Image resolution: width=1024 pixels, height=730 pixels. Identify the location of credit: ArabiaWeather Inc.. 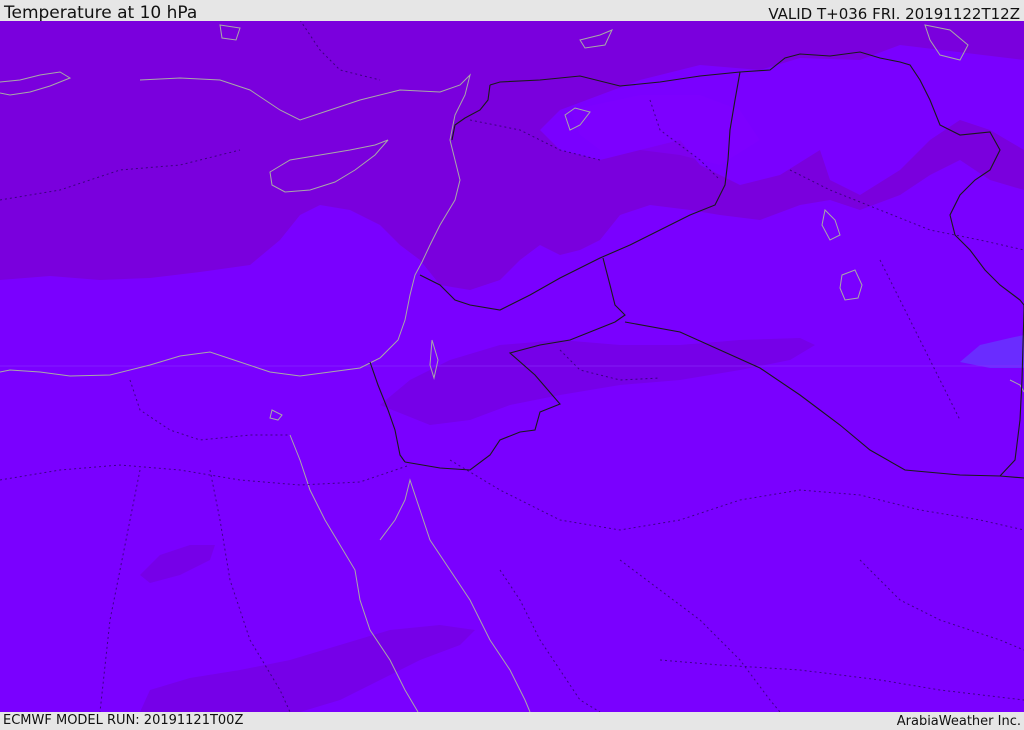
(958, 721).